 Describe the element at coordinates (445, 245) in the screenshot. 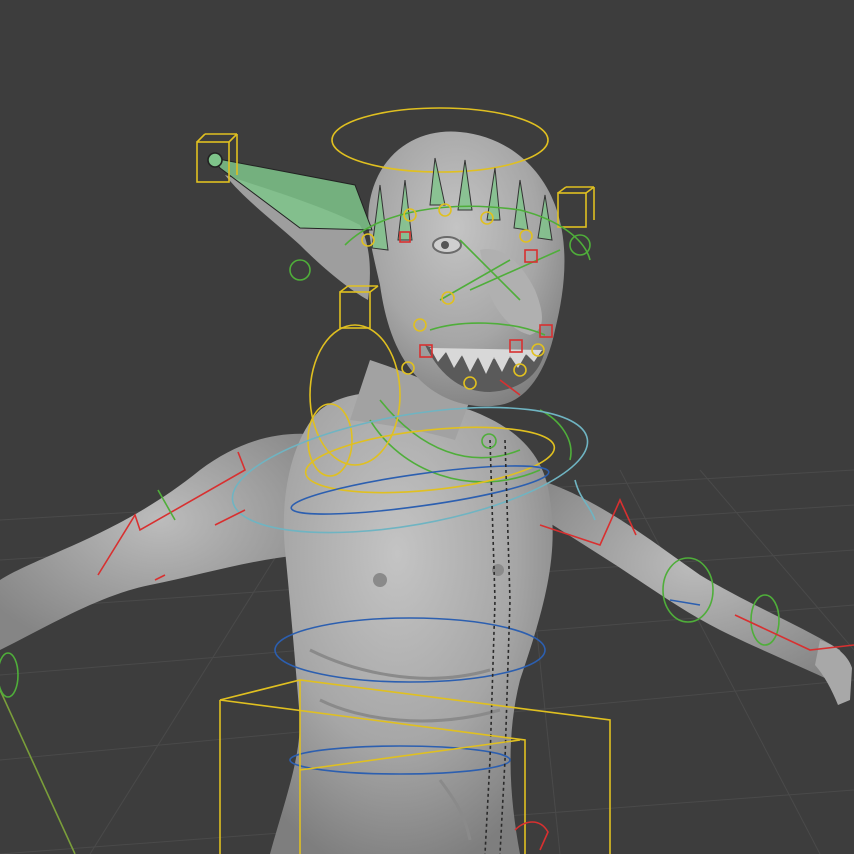

I see `pupil` at that location.